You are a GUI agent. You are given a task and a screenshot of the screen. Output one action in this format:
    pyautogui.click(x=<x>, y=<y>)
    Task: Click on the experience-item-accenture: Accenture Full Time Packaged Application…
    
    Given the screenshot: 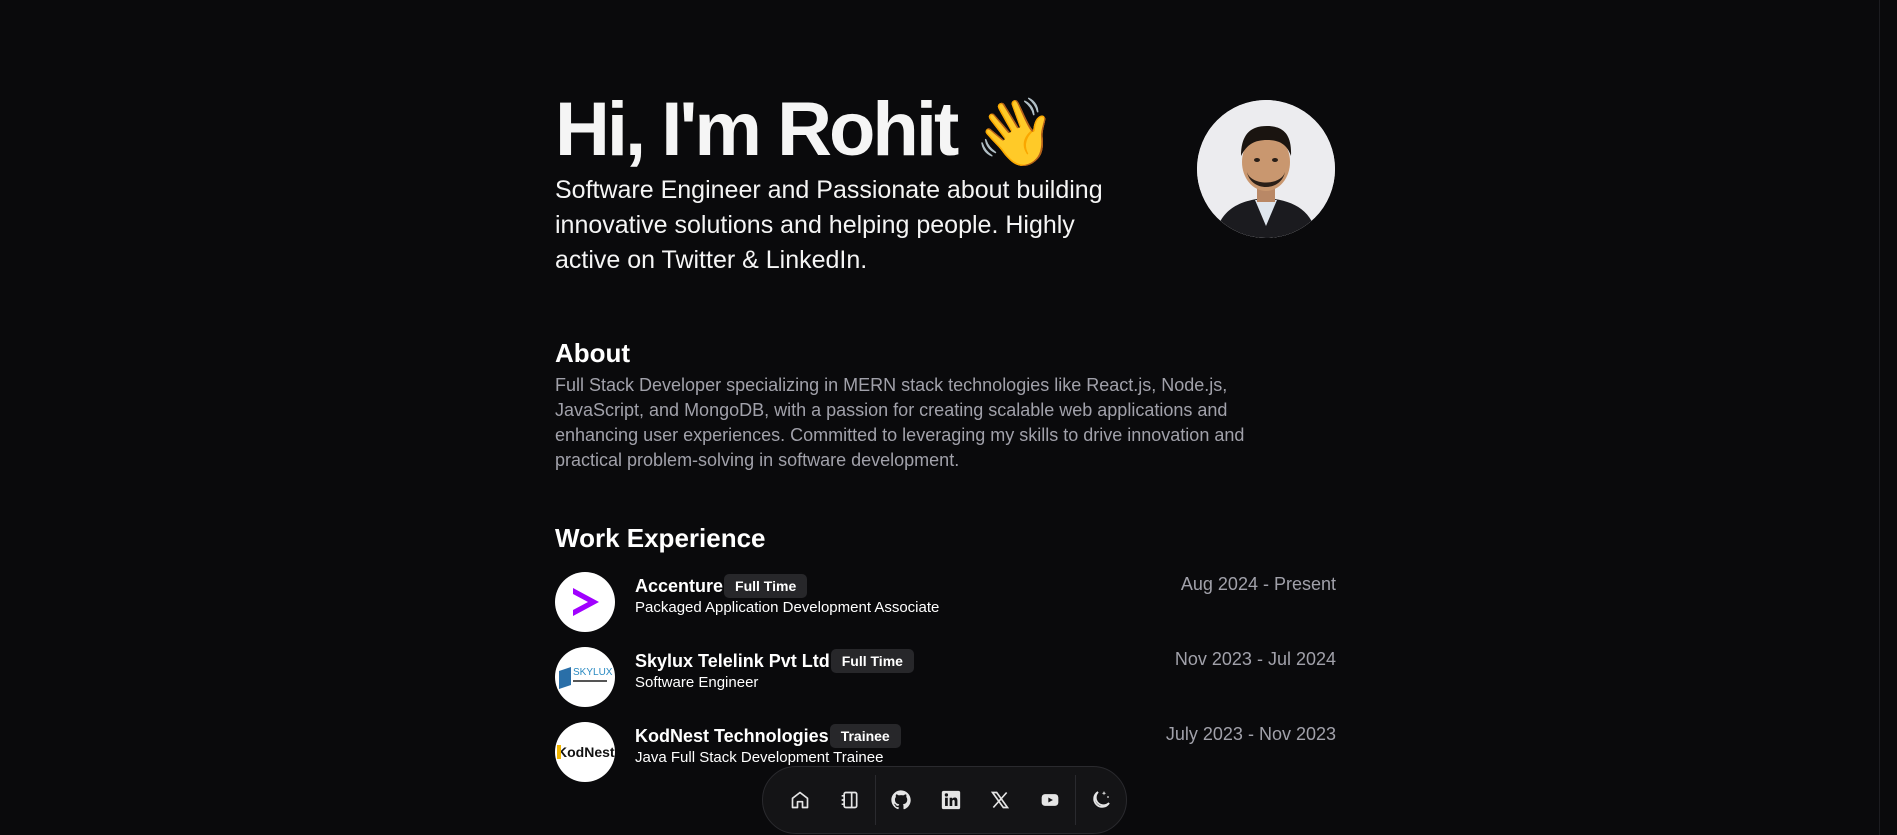 What is the action you would take?
    pyautogui.click(x=945, y=603)
    